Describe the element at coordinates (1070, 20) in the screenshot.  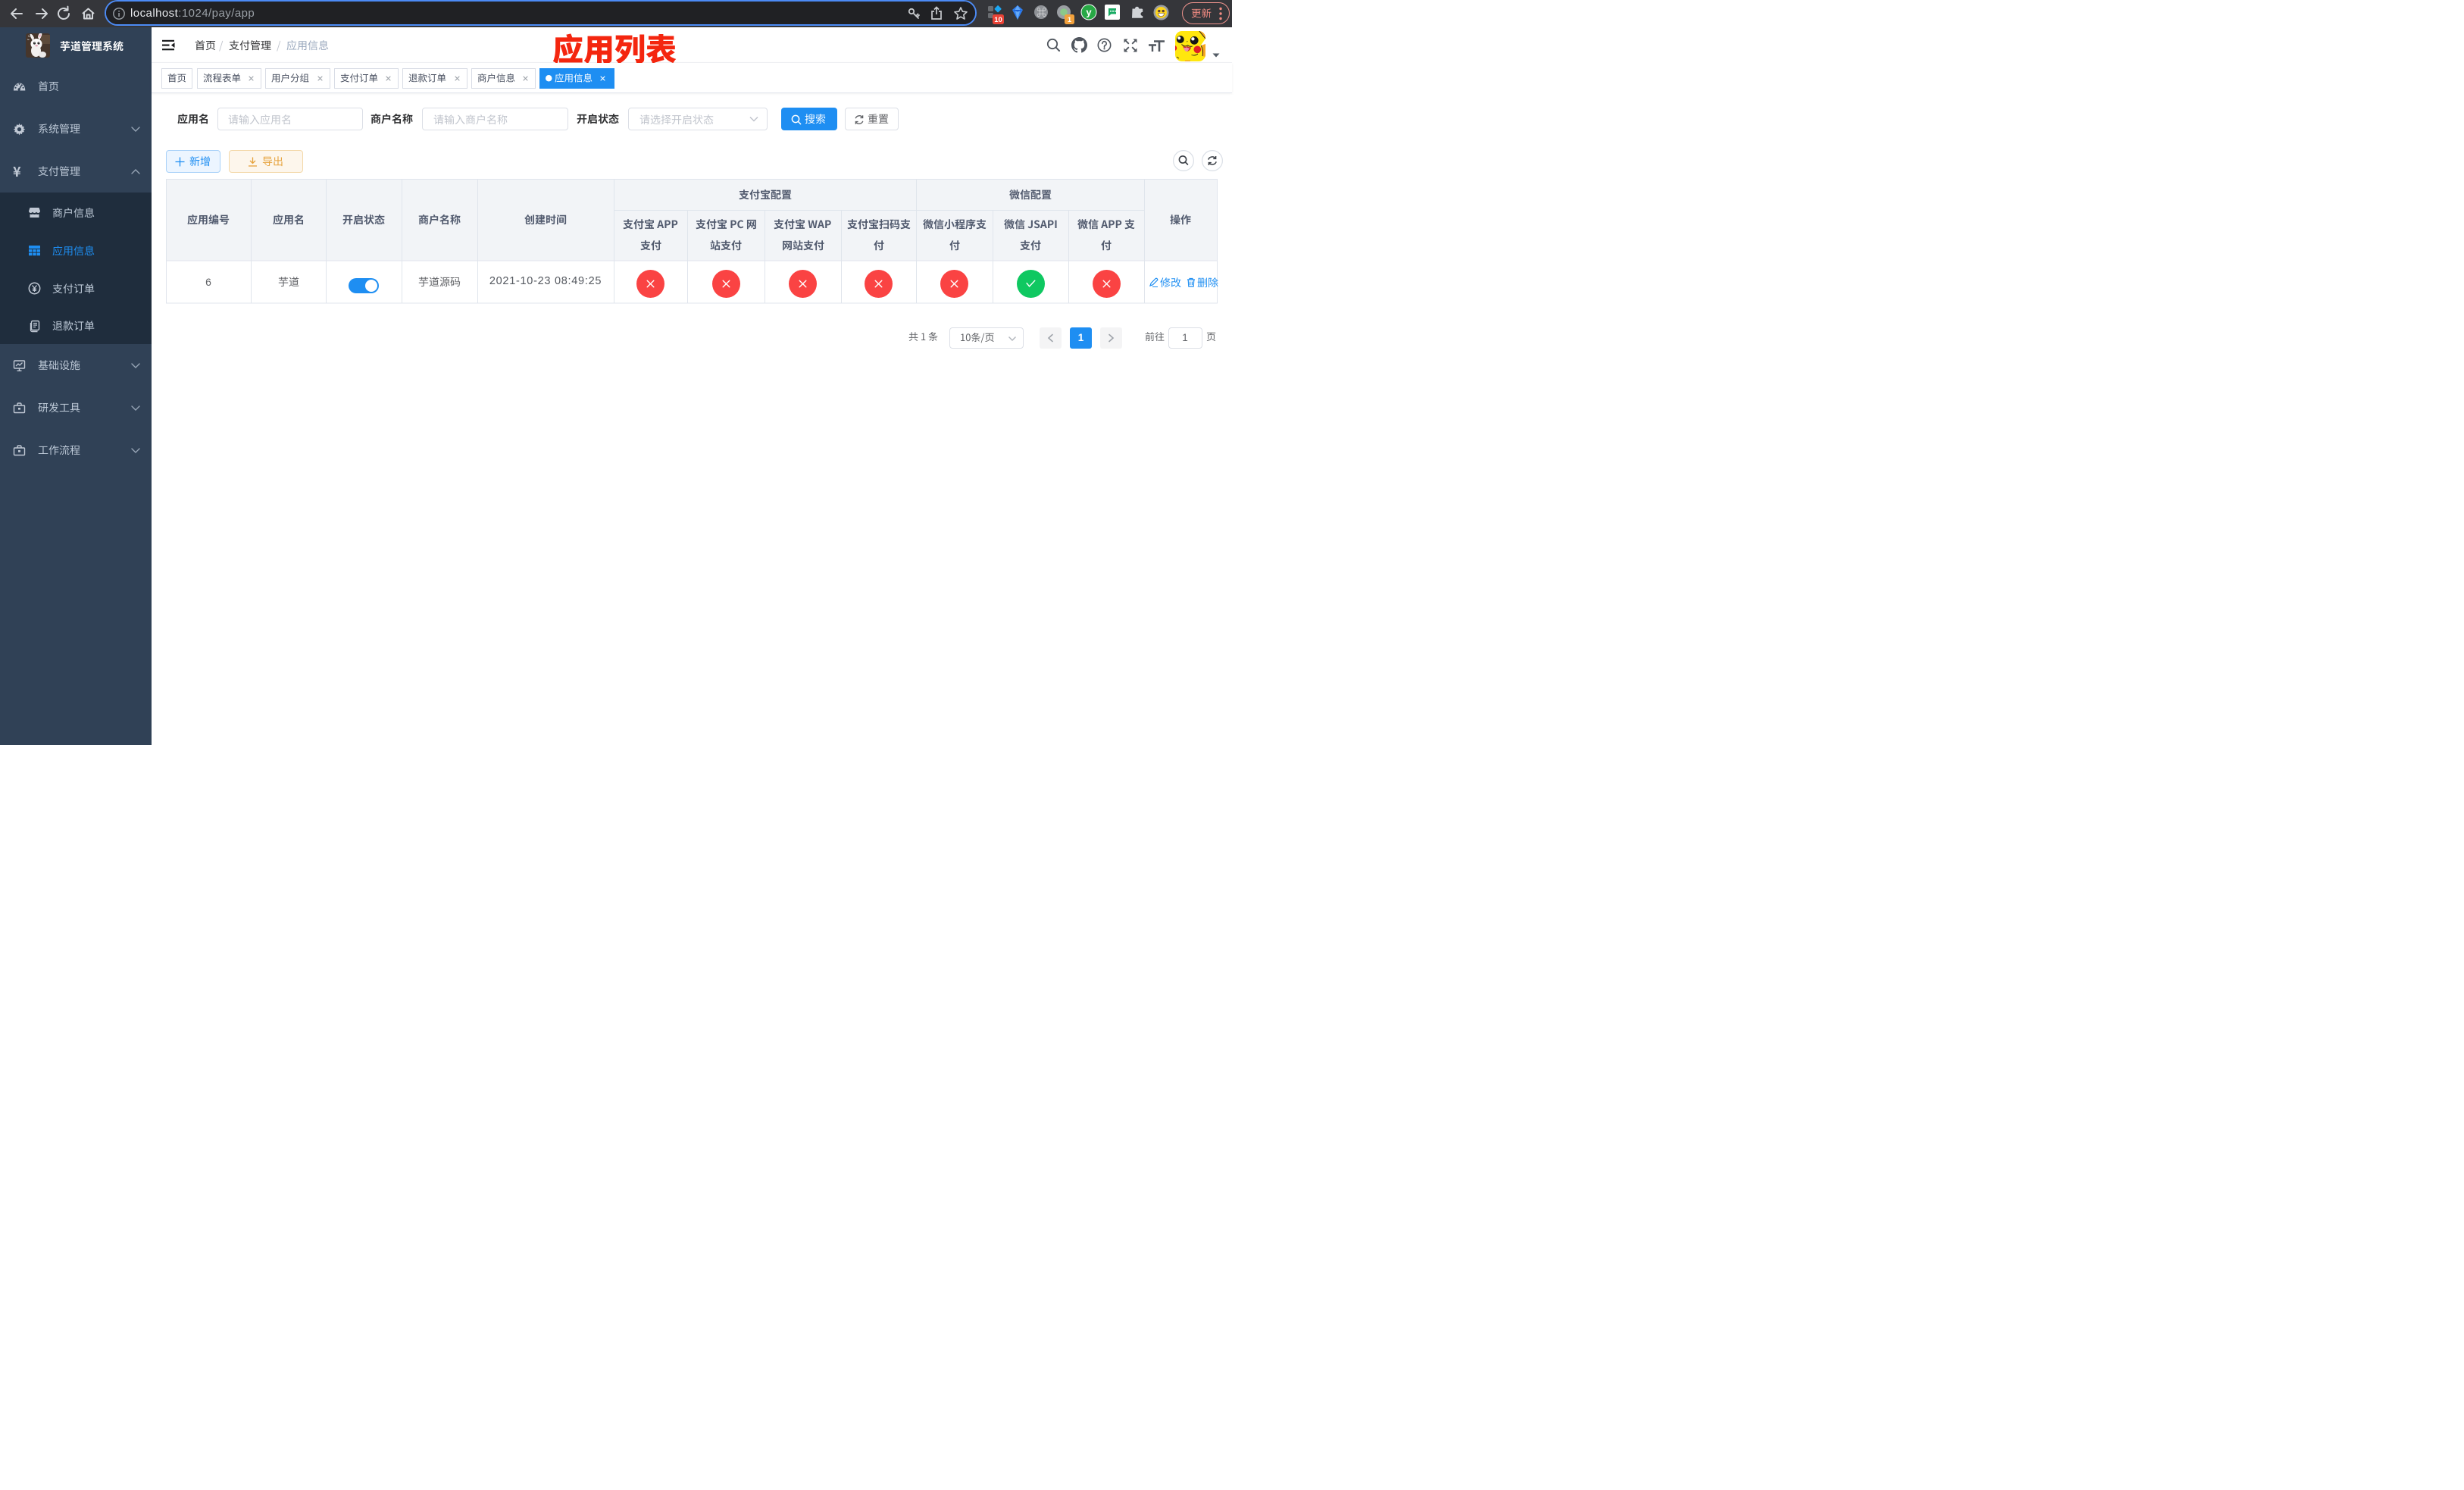
I see `svg-text: 1` at that location.